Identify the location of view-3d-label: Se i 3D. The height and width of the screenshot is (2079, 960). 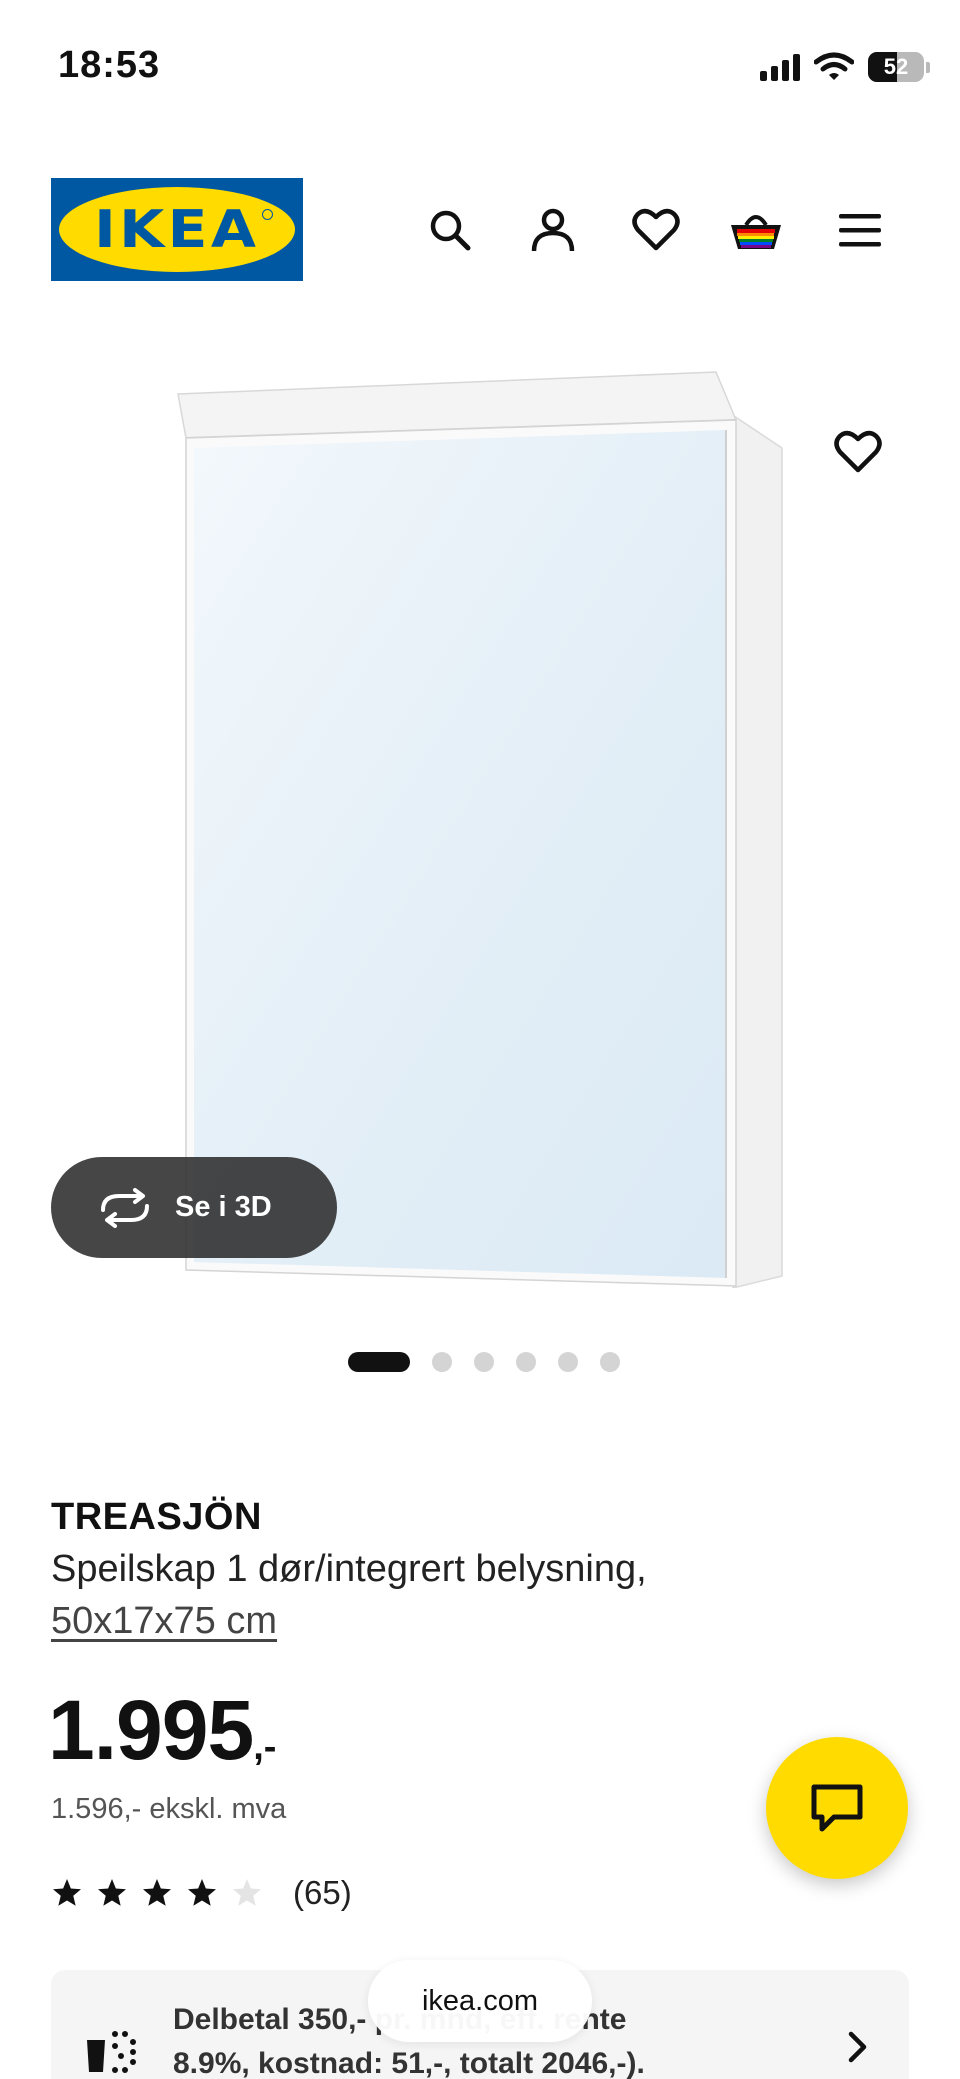
(223, 1207).